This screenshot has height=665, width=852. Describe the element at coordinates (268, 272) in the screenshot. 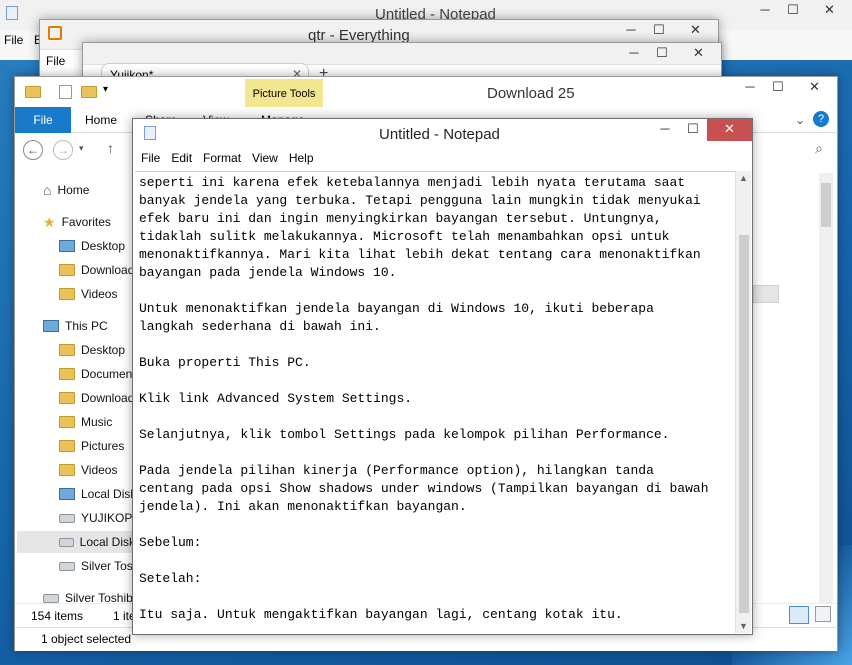

I see `text-line: bayangan pada jendela Windows 10.` at that location.